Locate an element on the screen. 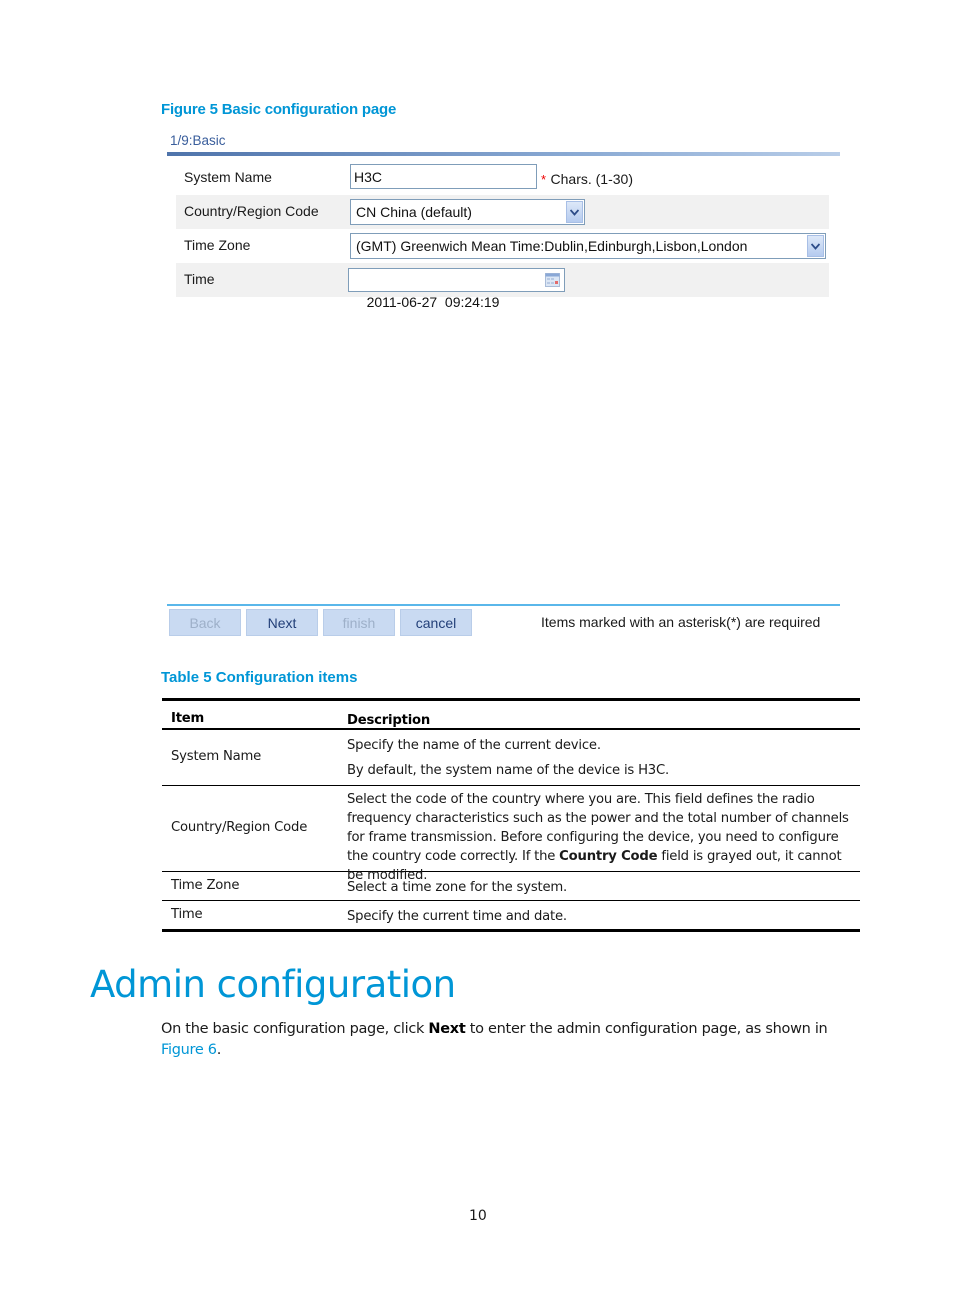 Image resolution: width=954 pixels, height=1296 pixels. page-number: 10 is located at coordinates (478, 1216).